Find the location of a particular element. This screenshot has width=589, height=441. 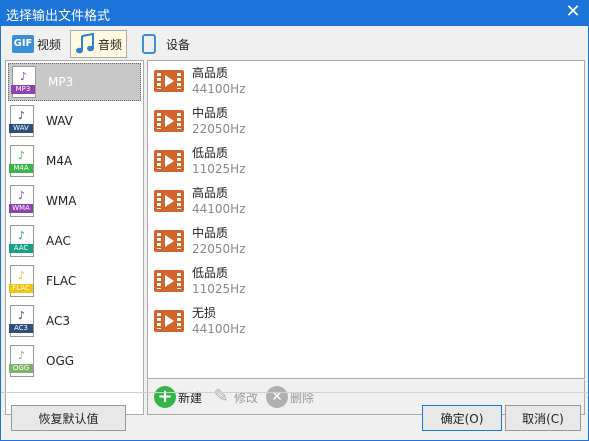

title-bar: 选择输出文件格式 ✕ is located at coordinates (294, 13).